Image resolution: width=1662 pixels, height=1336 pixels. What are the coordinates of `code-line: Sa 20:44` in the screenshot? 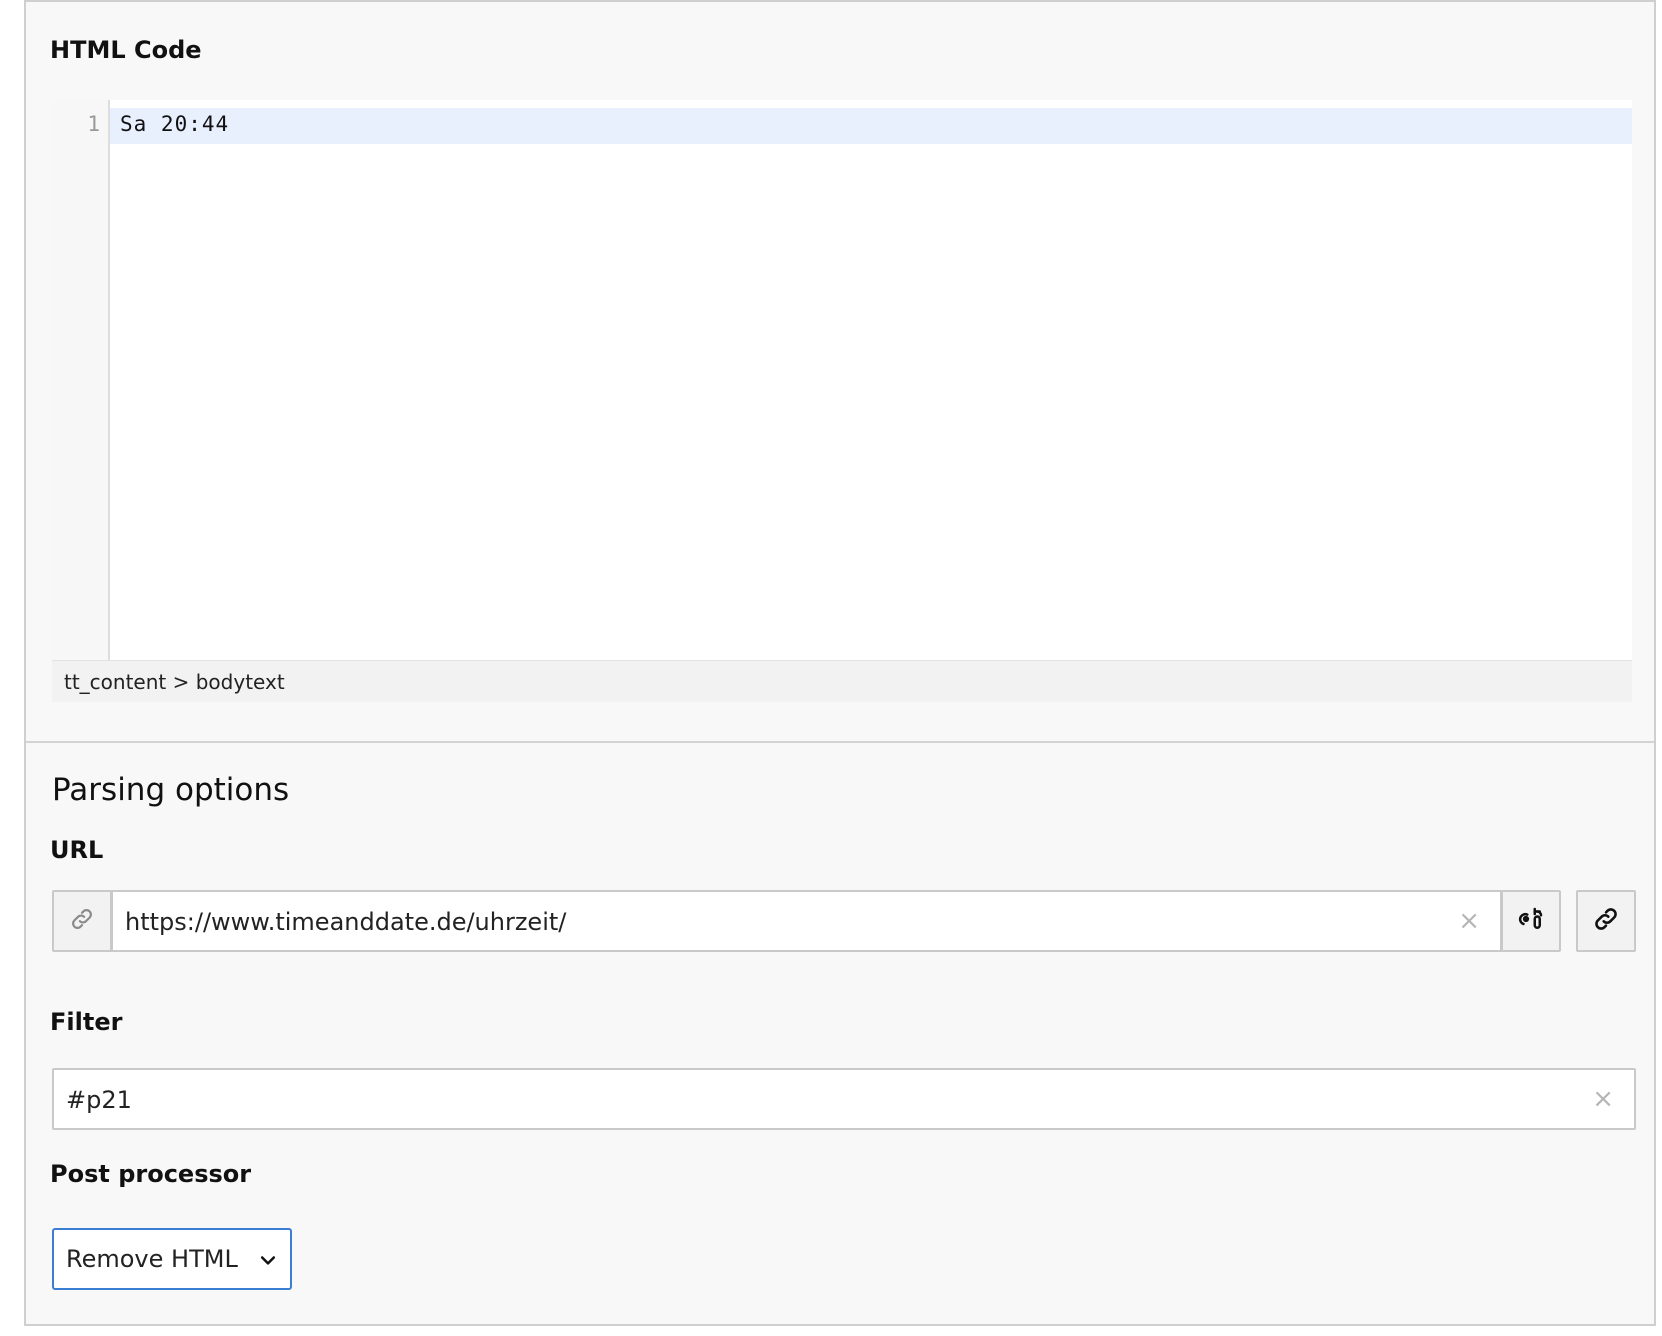 It's located at (174, 124).